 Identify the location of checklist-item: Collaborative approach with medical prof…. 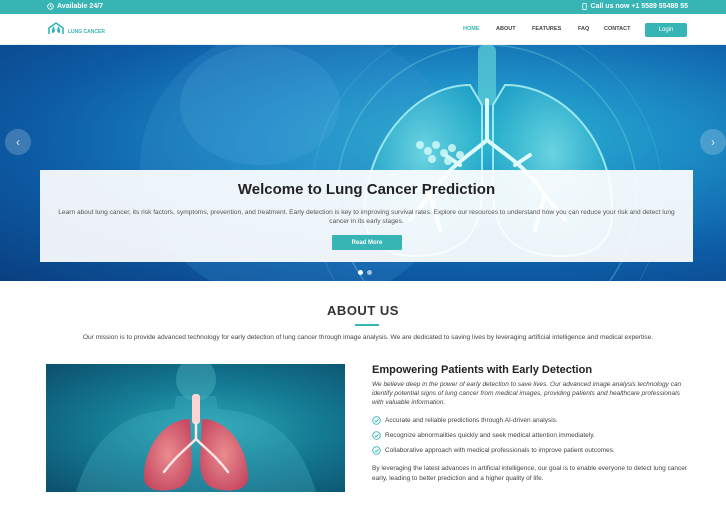
(532, 450).